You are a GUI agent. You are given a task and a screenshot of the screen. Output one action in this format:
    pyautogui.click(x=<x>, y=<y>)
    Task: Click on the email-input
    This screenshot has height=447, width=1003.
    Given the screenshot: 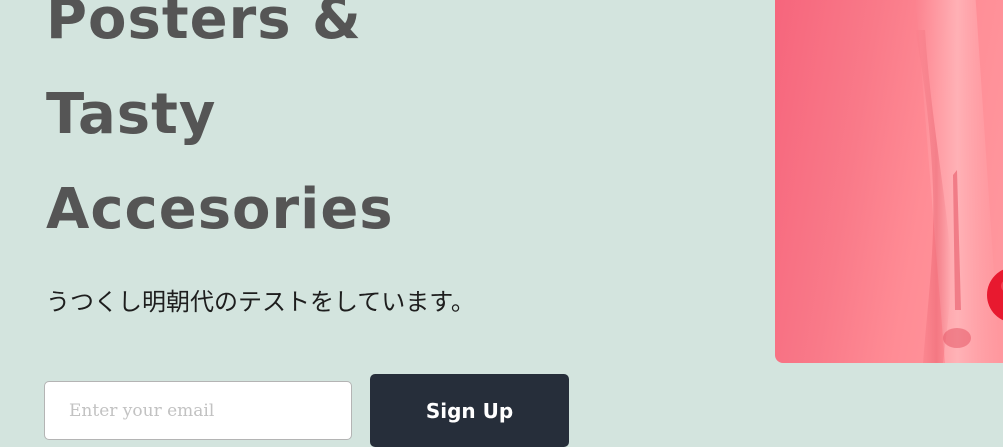 What is the action you would take?
    pyautogui.click(x=198, y=410)
    